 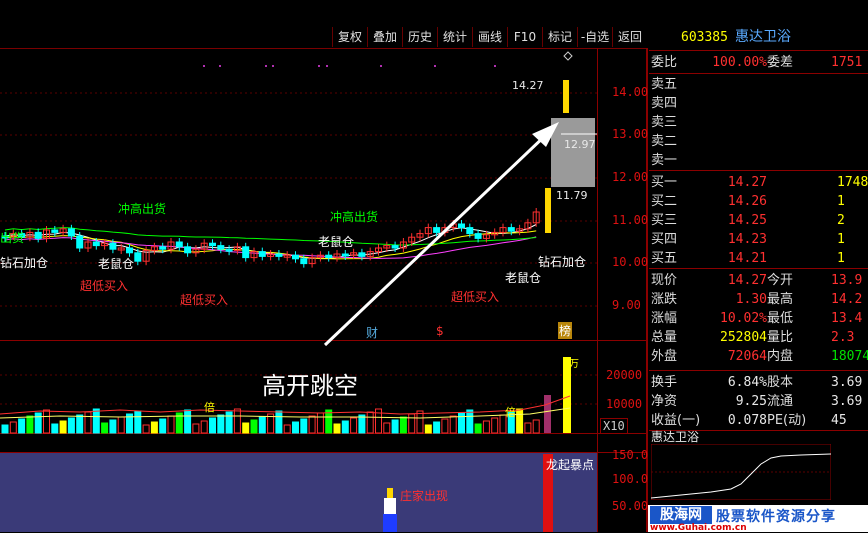 I want to click on bid-row: 买三 14.25 2, so click(x=758, y=220).